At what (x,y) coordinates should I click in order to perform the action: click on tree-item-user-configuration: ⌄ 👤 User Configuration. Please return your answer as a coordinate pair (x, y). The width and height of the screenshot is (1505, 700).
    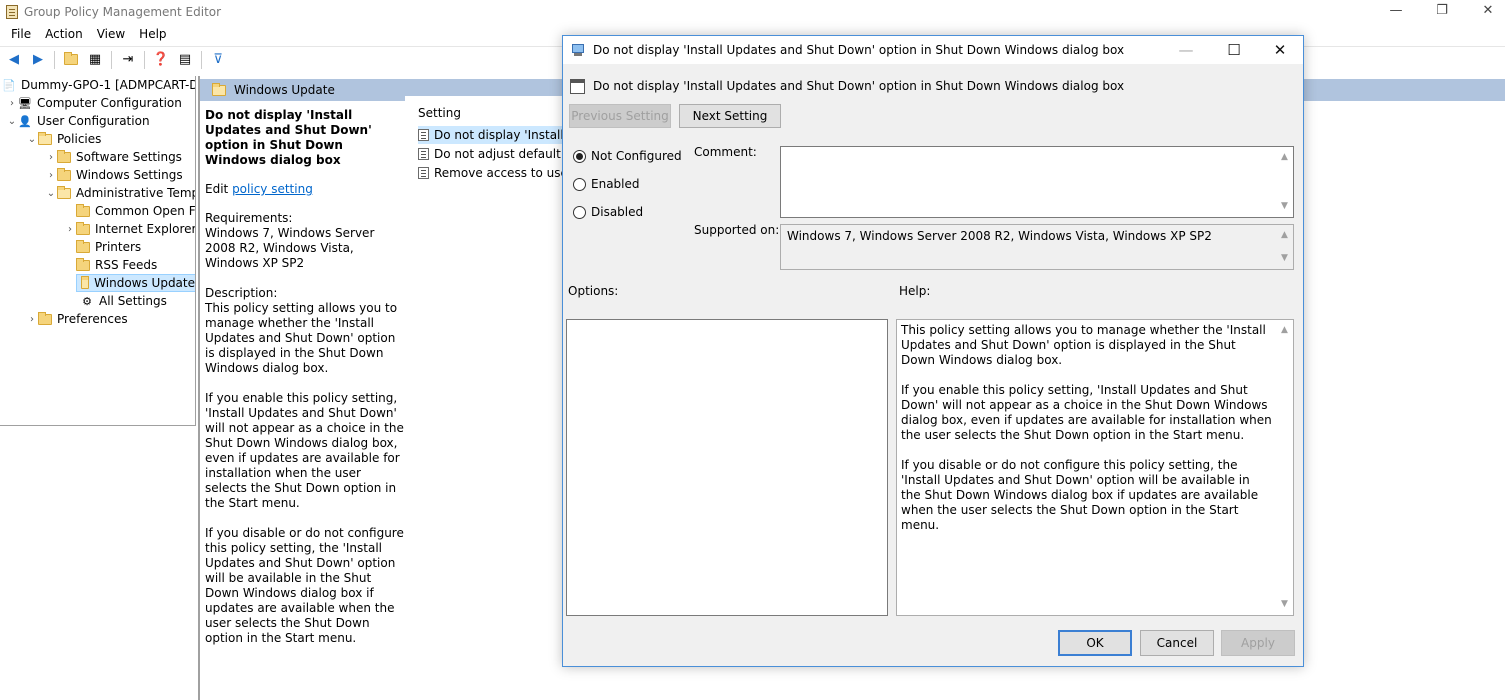
    Looking at the image, I should click on (78, 121).